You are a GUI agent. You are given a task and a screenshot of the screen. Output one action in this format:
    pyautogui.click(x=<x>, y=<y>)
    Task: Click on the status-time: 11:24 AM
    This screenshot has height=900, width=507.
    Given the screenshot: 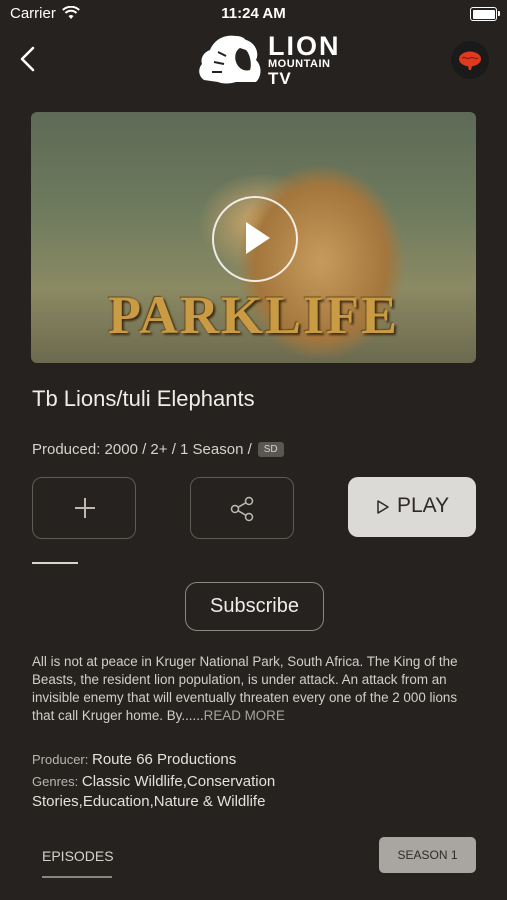 What is the action you would take?
    pyautogui.click(x=253, y=13)
    